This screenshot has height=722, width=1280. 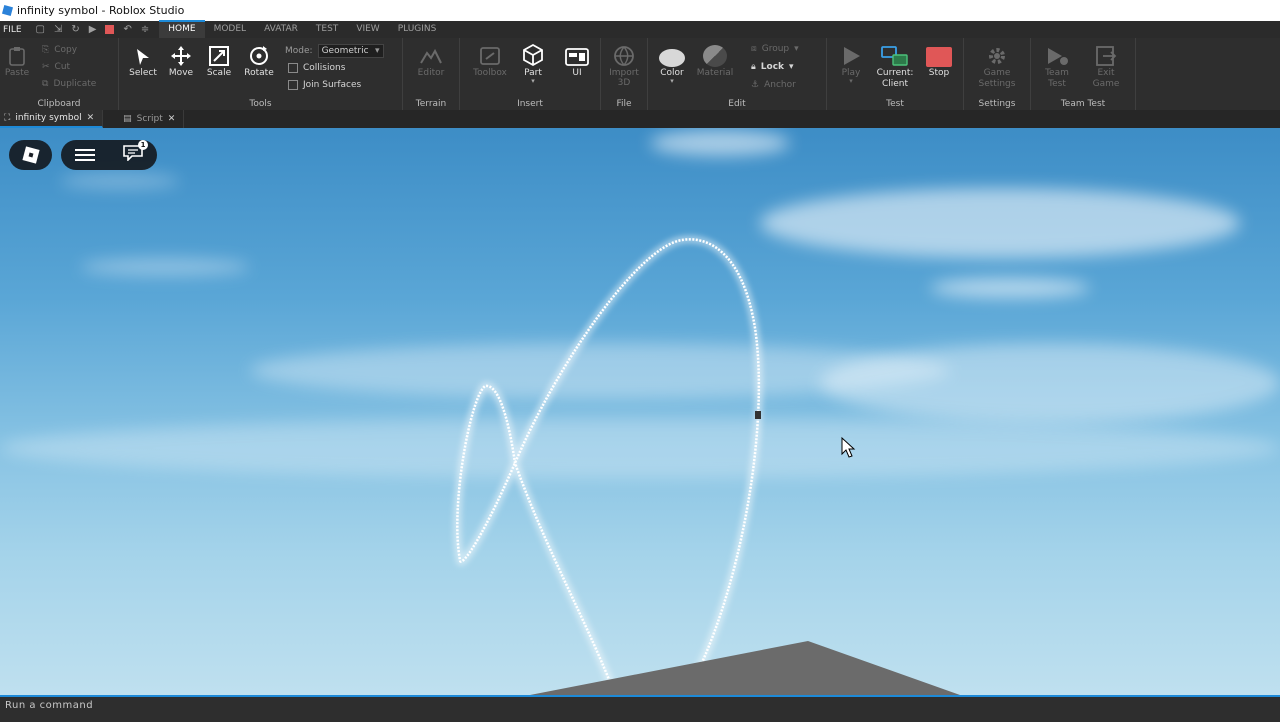 I want to click on import-3d-button: Import 3D, so click(x=624, y=65).